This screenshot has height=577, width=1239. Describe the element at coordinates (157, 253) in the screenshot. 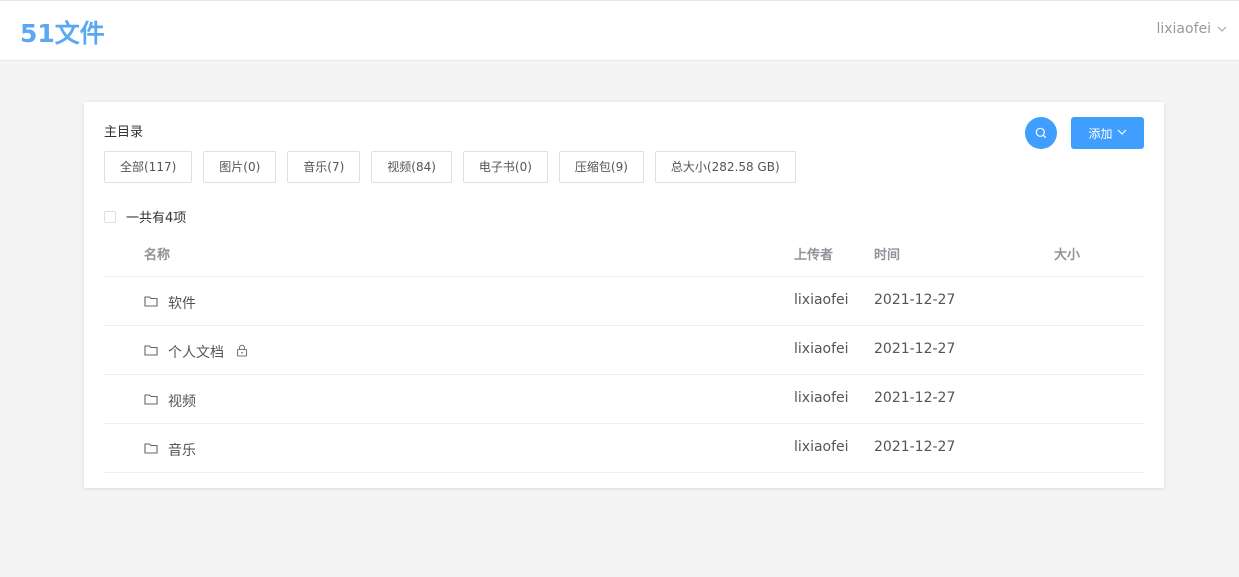

I see `column-name: 名称` at that location.